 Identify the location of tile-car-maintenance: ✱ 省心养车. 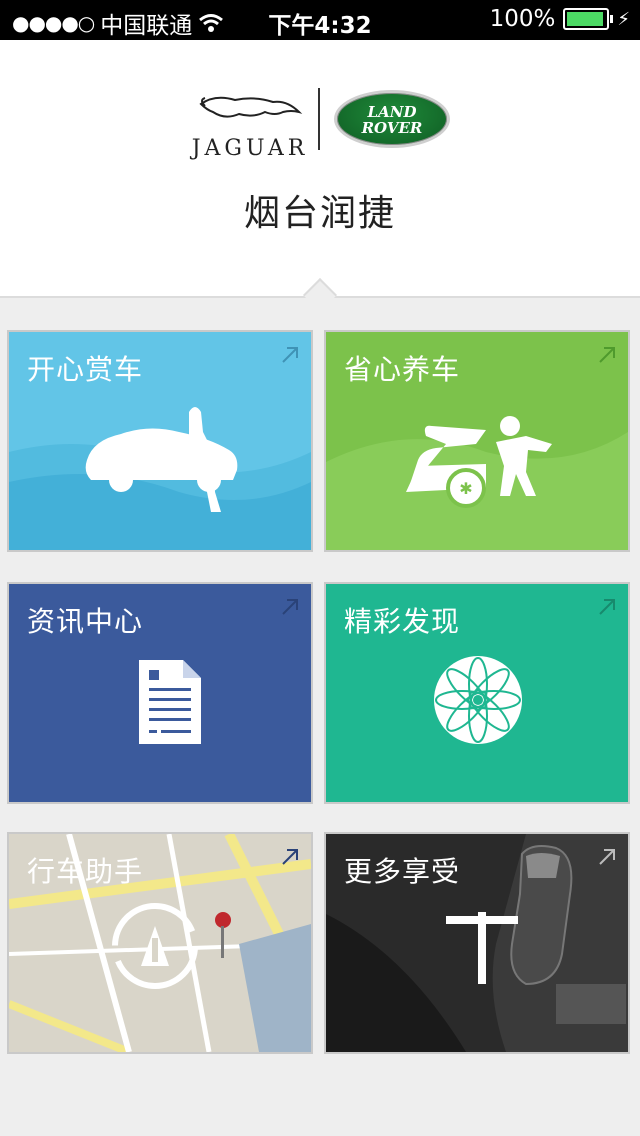
(477, 441).